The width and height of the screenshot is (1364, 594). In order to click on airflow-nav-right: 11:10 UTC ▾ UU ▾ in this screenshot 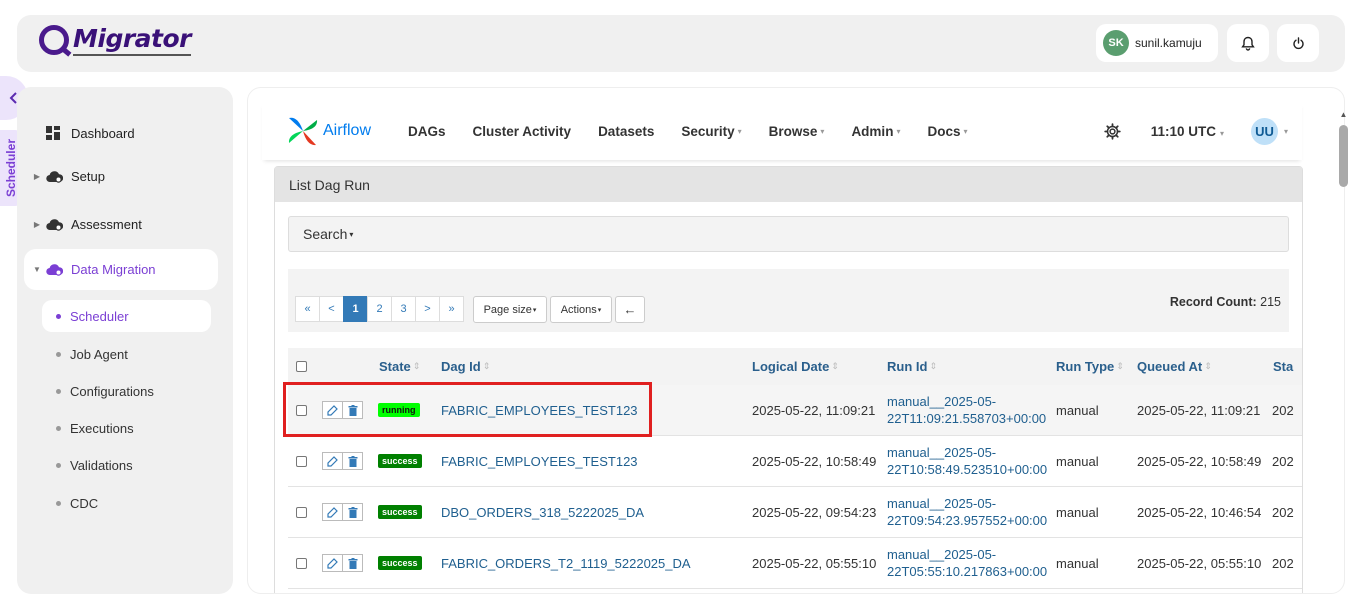, I will do `click(1202, 131)`.